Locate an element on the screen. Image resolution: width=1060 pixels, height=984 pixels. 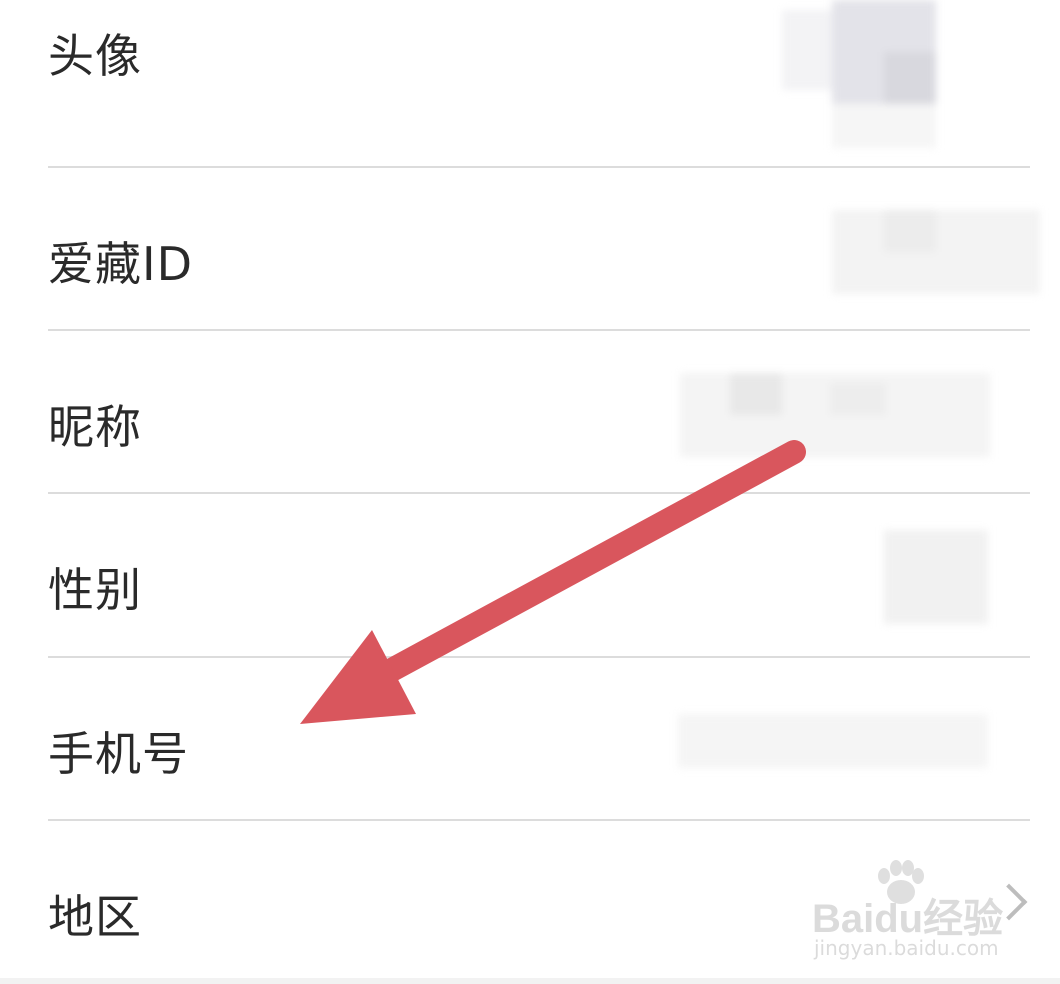
bottom-edge is located at coordinates (530, 981).